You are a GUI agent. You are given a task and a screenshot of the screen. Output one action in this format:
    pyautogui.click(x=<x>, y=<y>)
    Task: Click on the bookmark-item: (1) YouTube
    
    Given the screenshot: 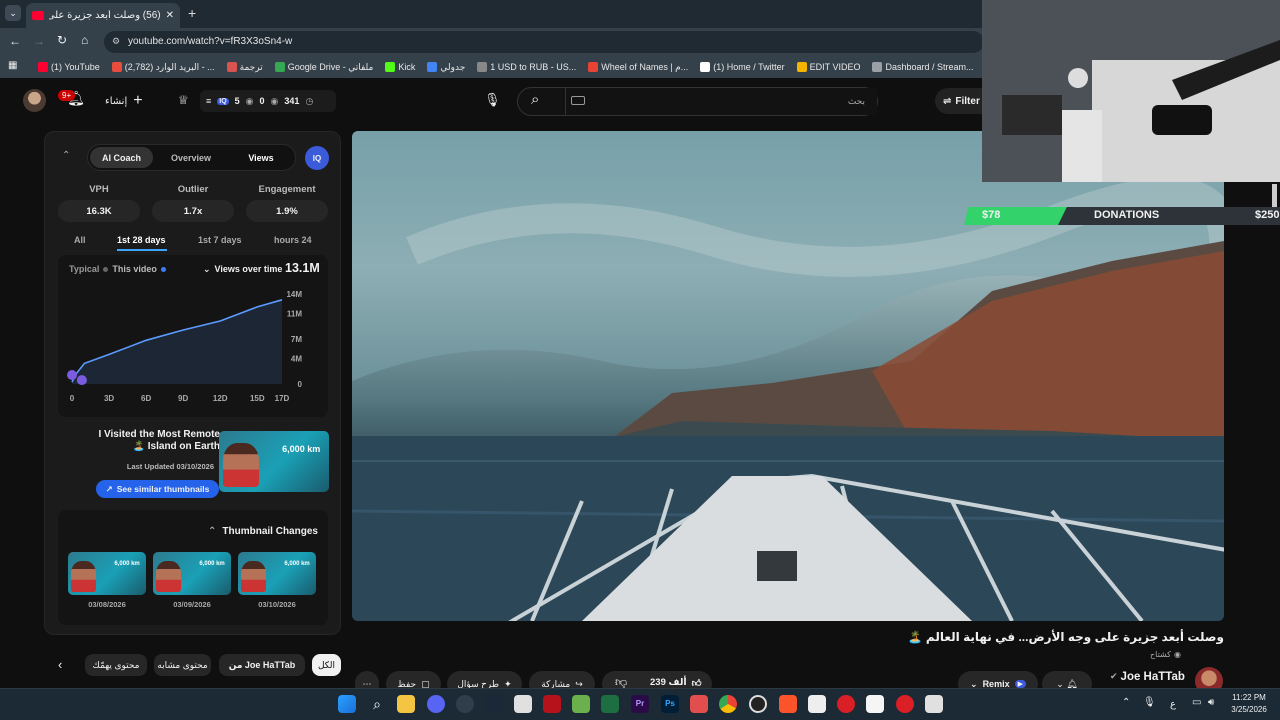 What is the action you would take?
    pyautogui.click(x=69, y=67)
    